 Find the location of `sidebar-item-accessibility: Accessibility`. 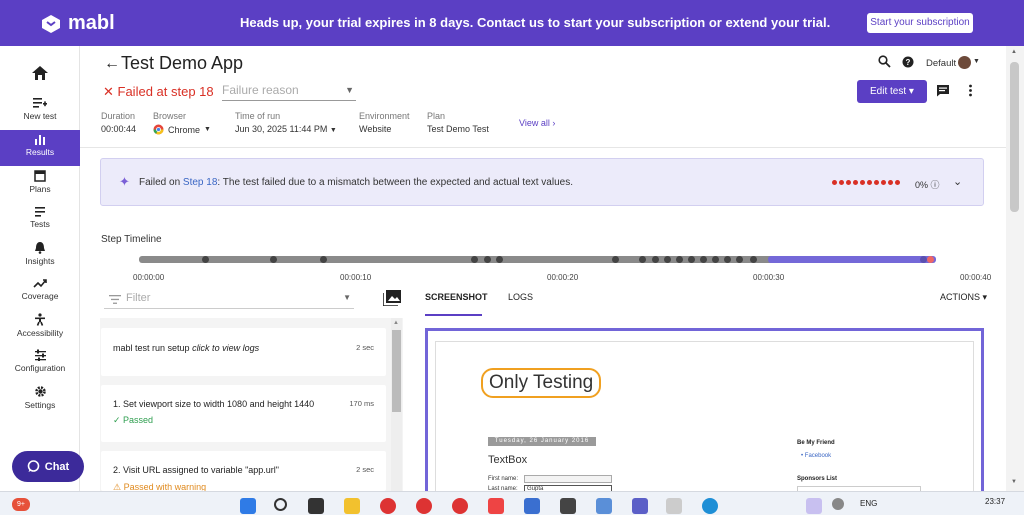

sidebar-item-accessibility: Accessibility is located at coordinates (40, 327).